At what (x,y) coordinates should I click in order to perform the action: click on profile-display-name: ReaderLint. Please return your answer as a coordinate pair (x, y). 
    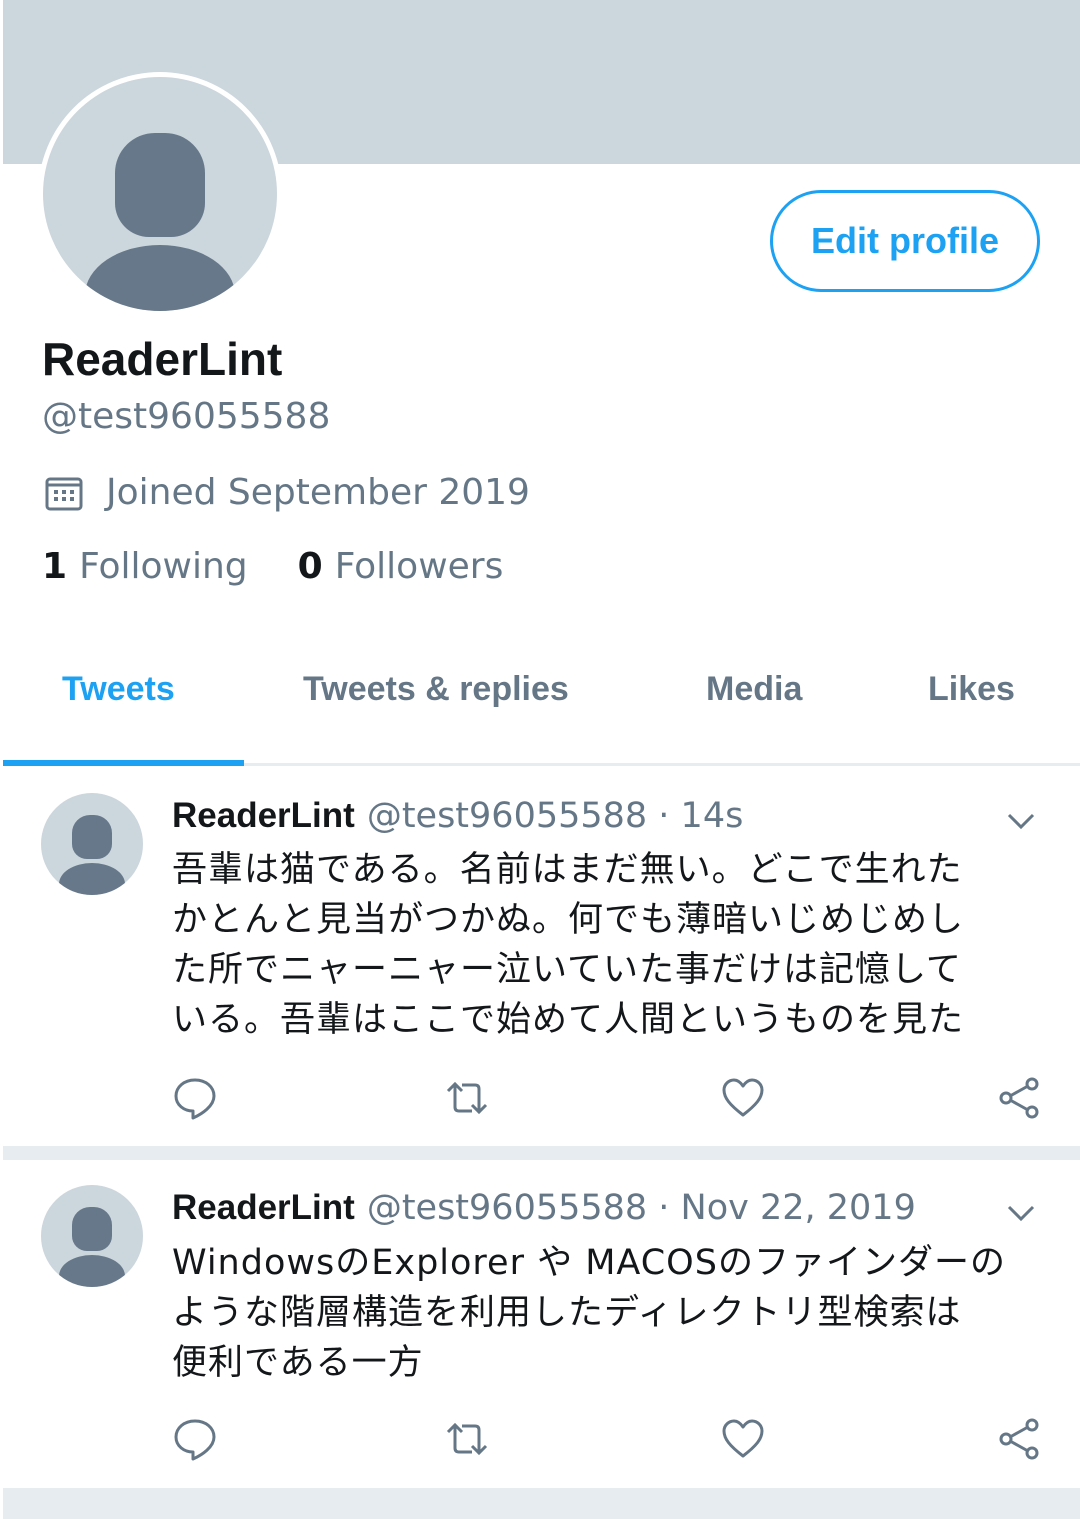
    Looking at the image, I should click on (162, 359).